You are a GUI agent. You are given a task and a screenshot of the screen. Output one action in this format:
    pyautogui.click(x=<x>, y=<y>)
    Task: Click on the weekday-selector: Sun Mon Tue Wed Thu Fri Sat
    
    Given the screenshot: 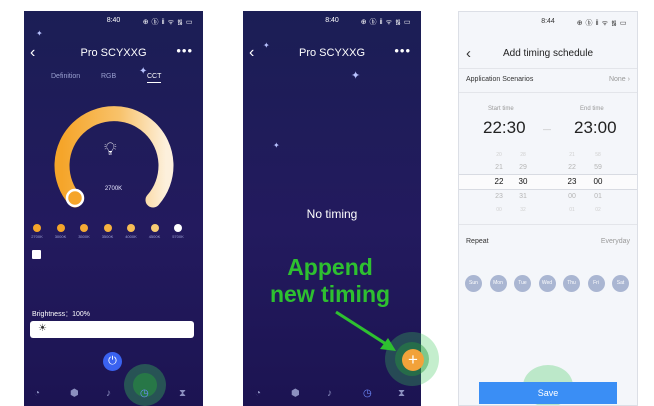 What is the action you would take?
    pyautogui.click(x=548, y=284)
    